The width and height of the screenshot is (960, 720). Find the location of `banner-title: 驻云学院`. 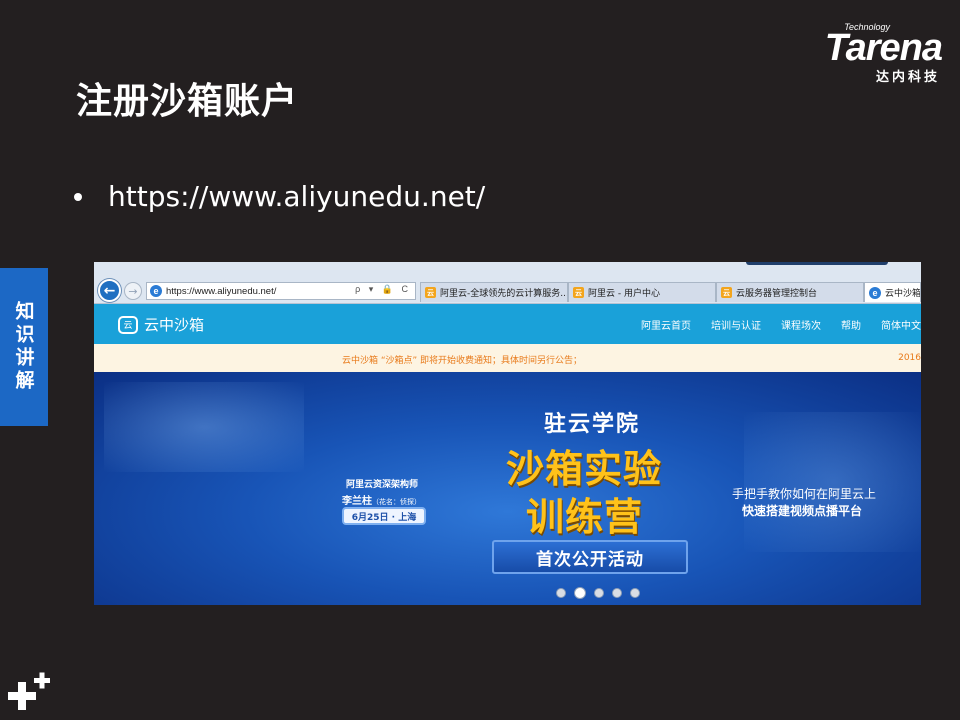

banner-title: 驻云学院 is located at coordinates (592, 424).